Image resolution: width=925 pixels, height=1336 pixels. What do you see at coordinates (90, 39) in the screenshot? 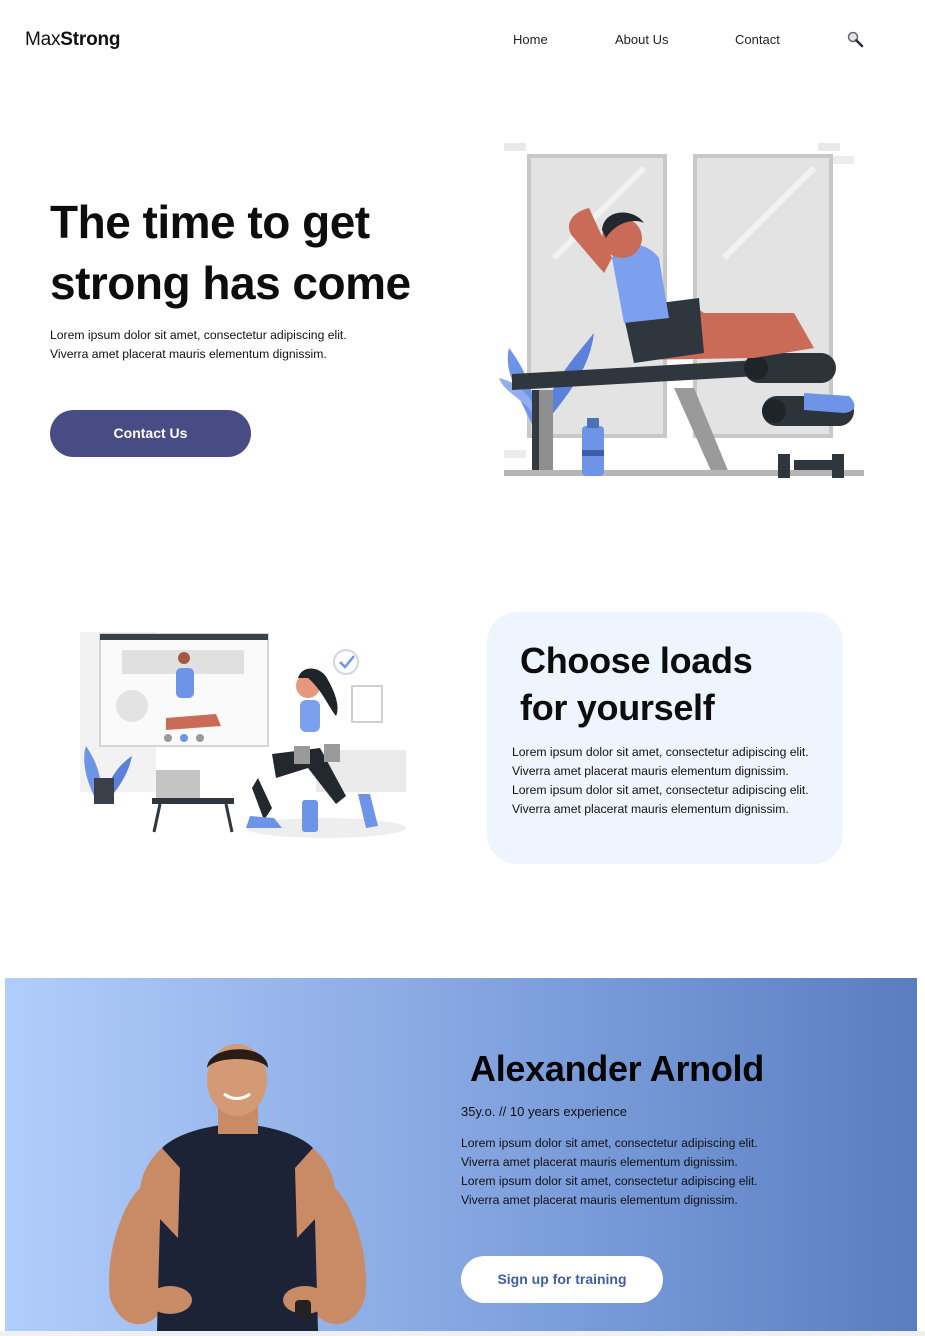
I see `logo-bold-text: Strong` at bounding box center [90, 39].